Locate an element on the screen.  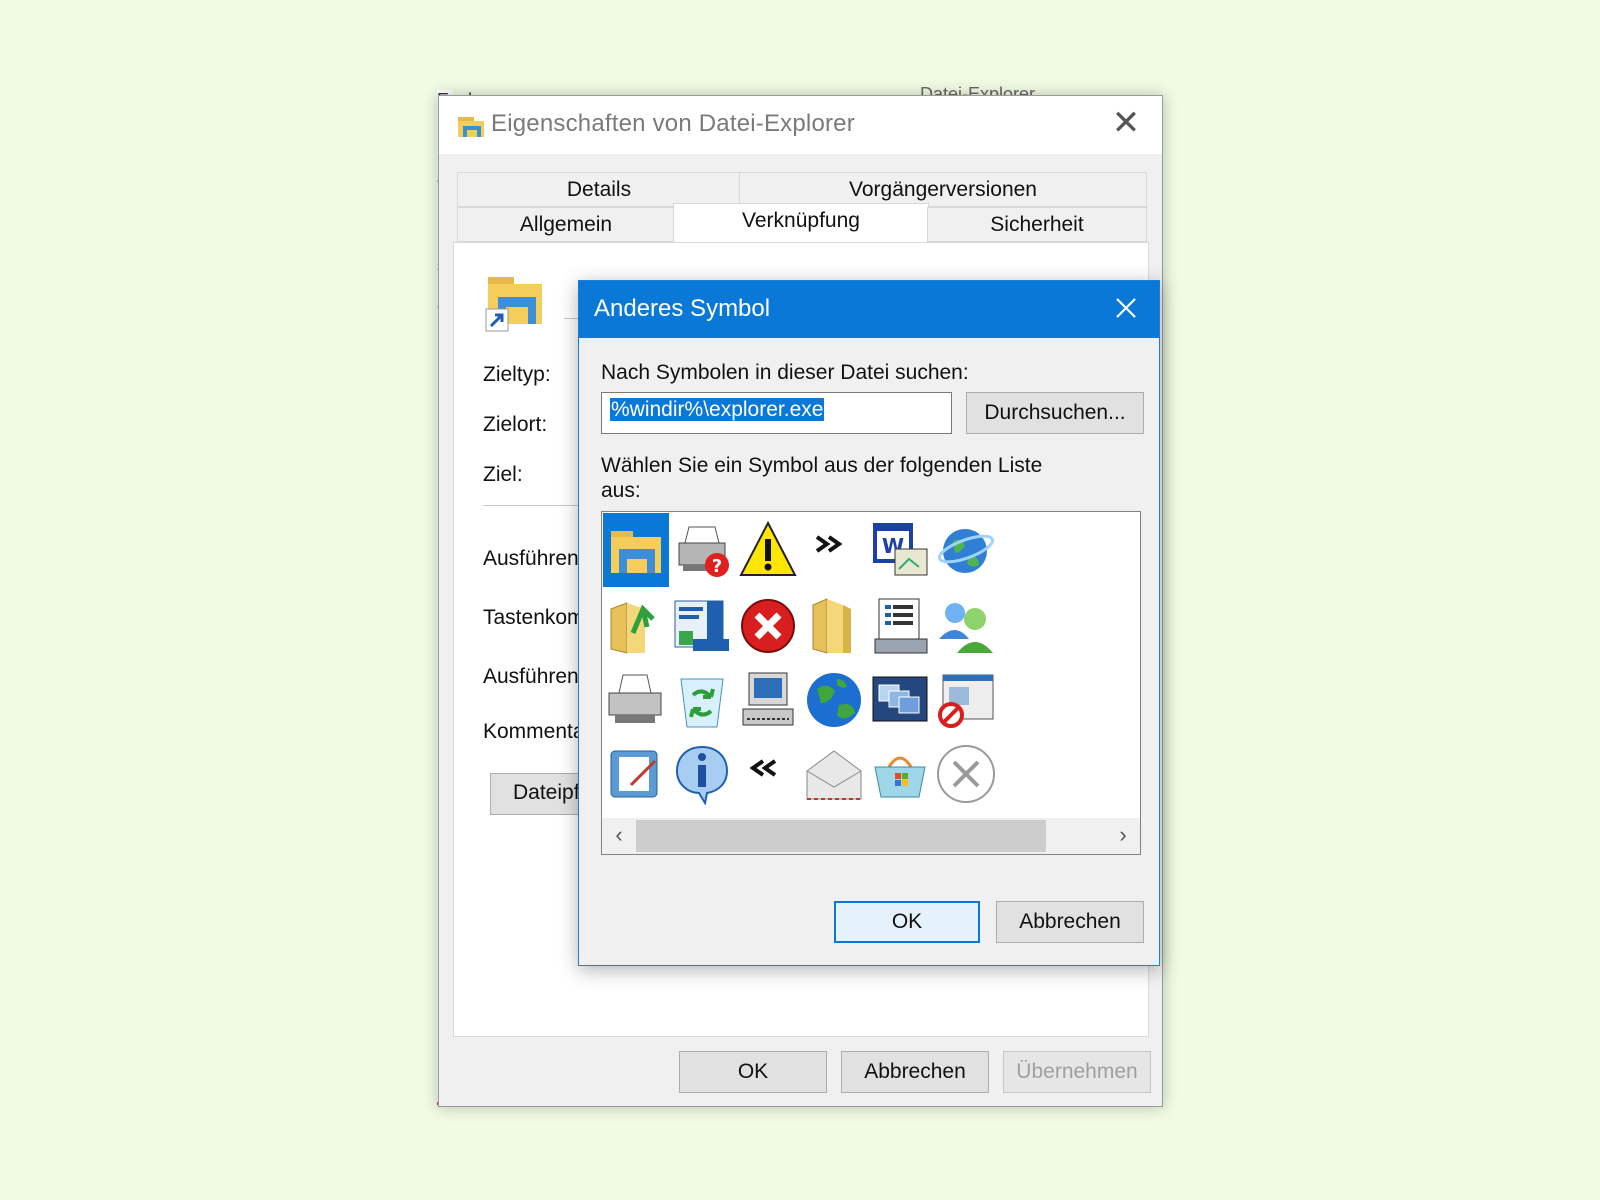
close-circle-icon is located at coordinates (966, 774).